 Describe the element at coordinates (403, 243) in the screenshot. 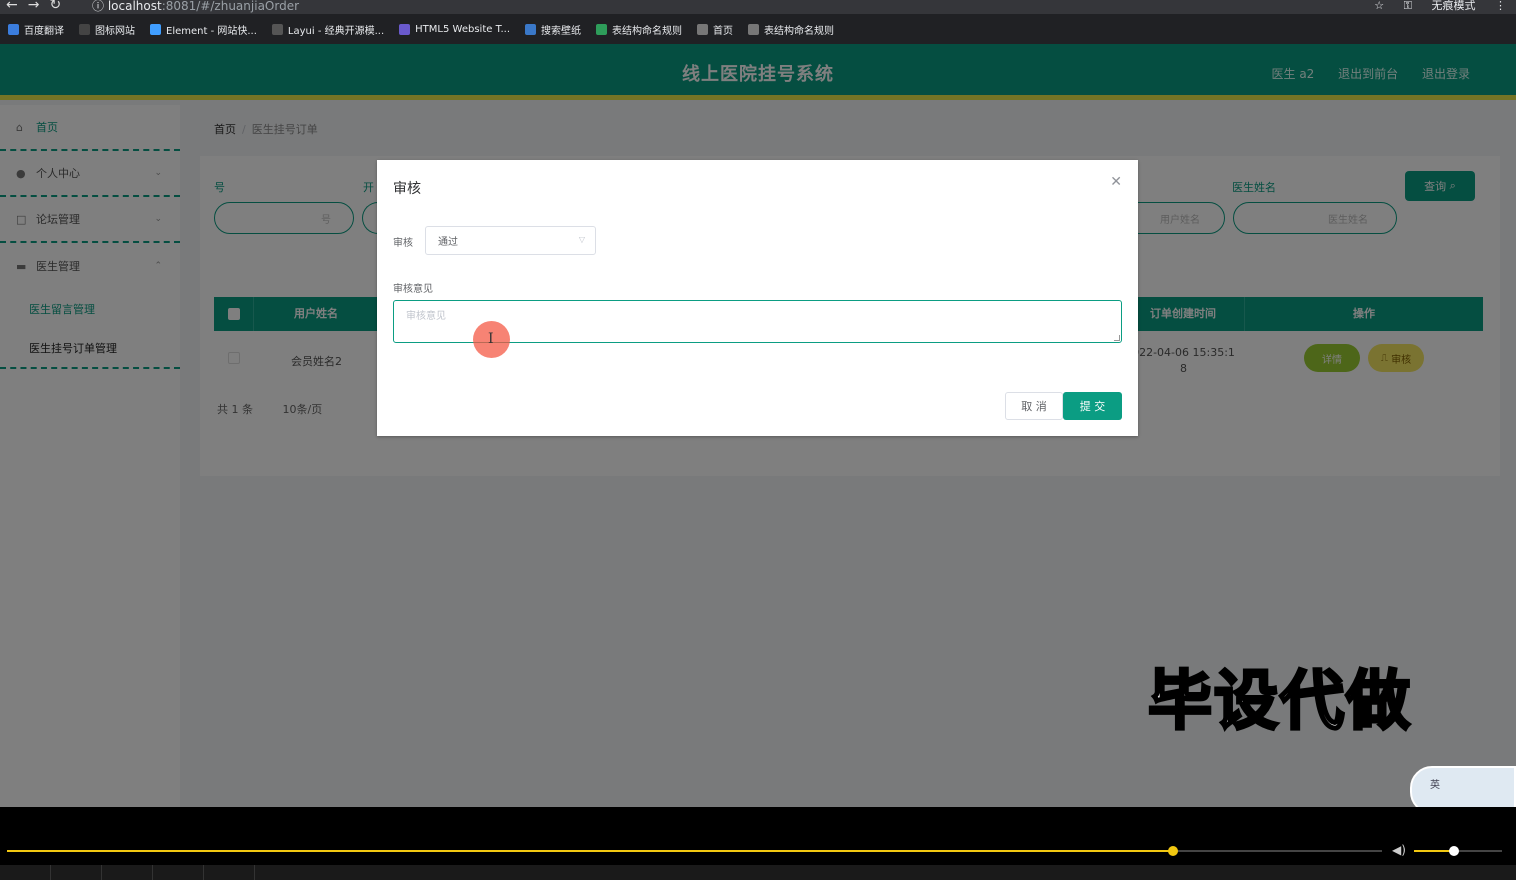

I see `audit-status-label: 审核` at that location.